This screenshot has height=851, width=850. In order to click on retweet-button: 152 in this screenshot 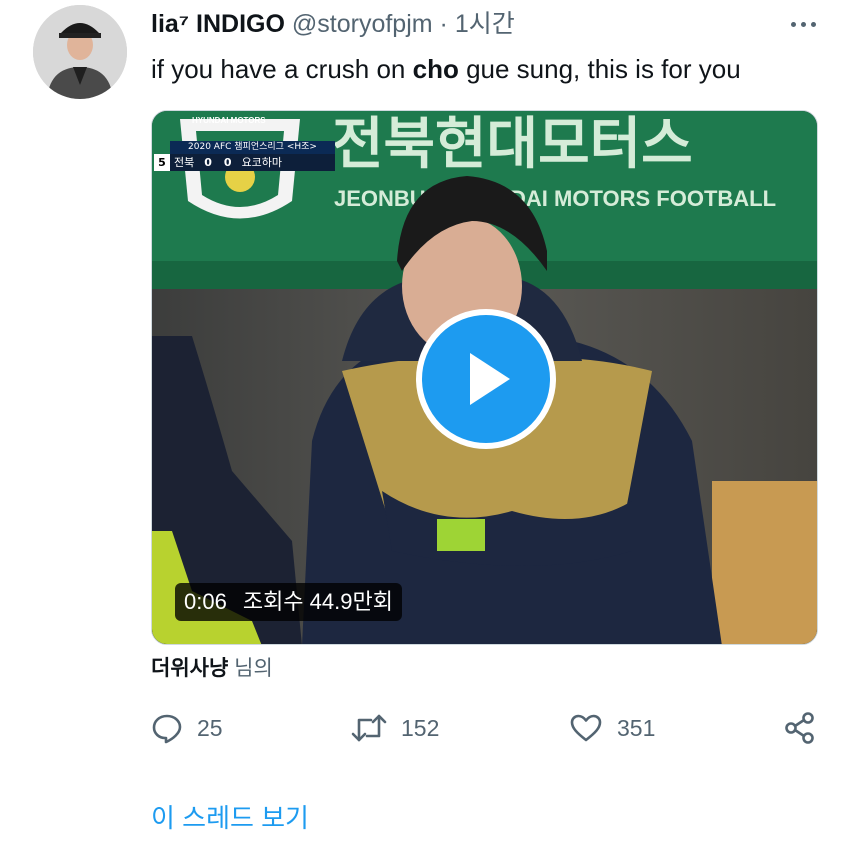, I will do `click(395, 728)`.